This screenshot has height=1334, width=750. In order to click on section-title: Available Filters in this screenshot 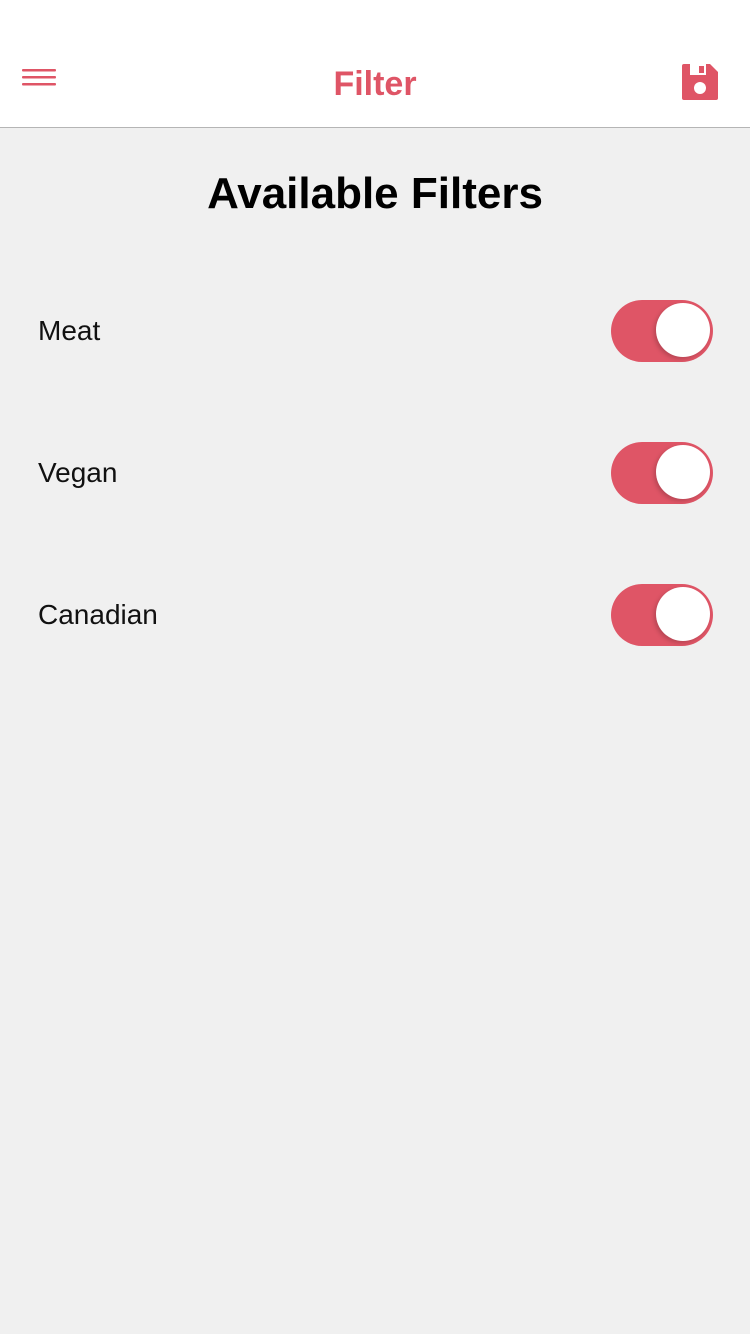, I will do `click(375, 193)`.